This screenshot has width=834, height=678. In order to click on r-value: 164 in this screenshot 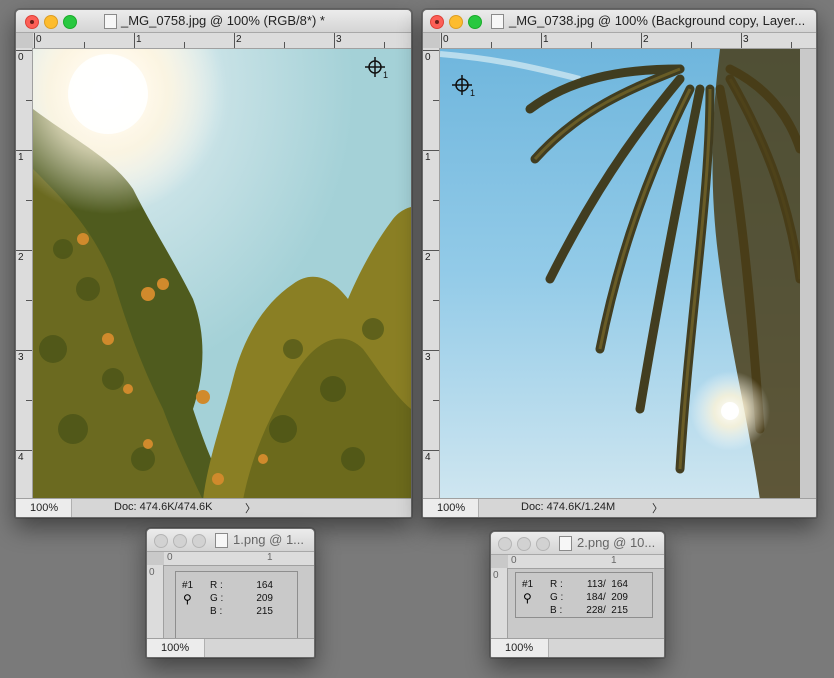, I will do `click(264, 585)`.